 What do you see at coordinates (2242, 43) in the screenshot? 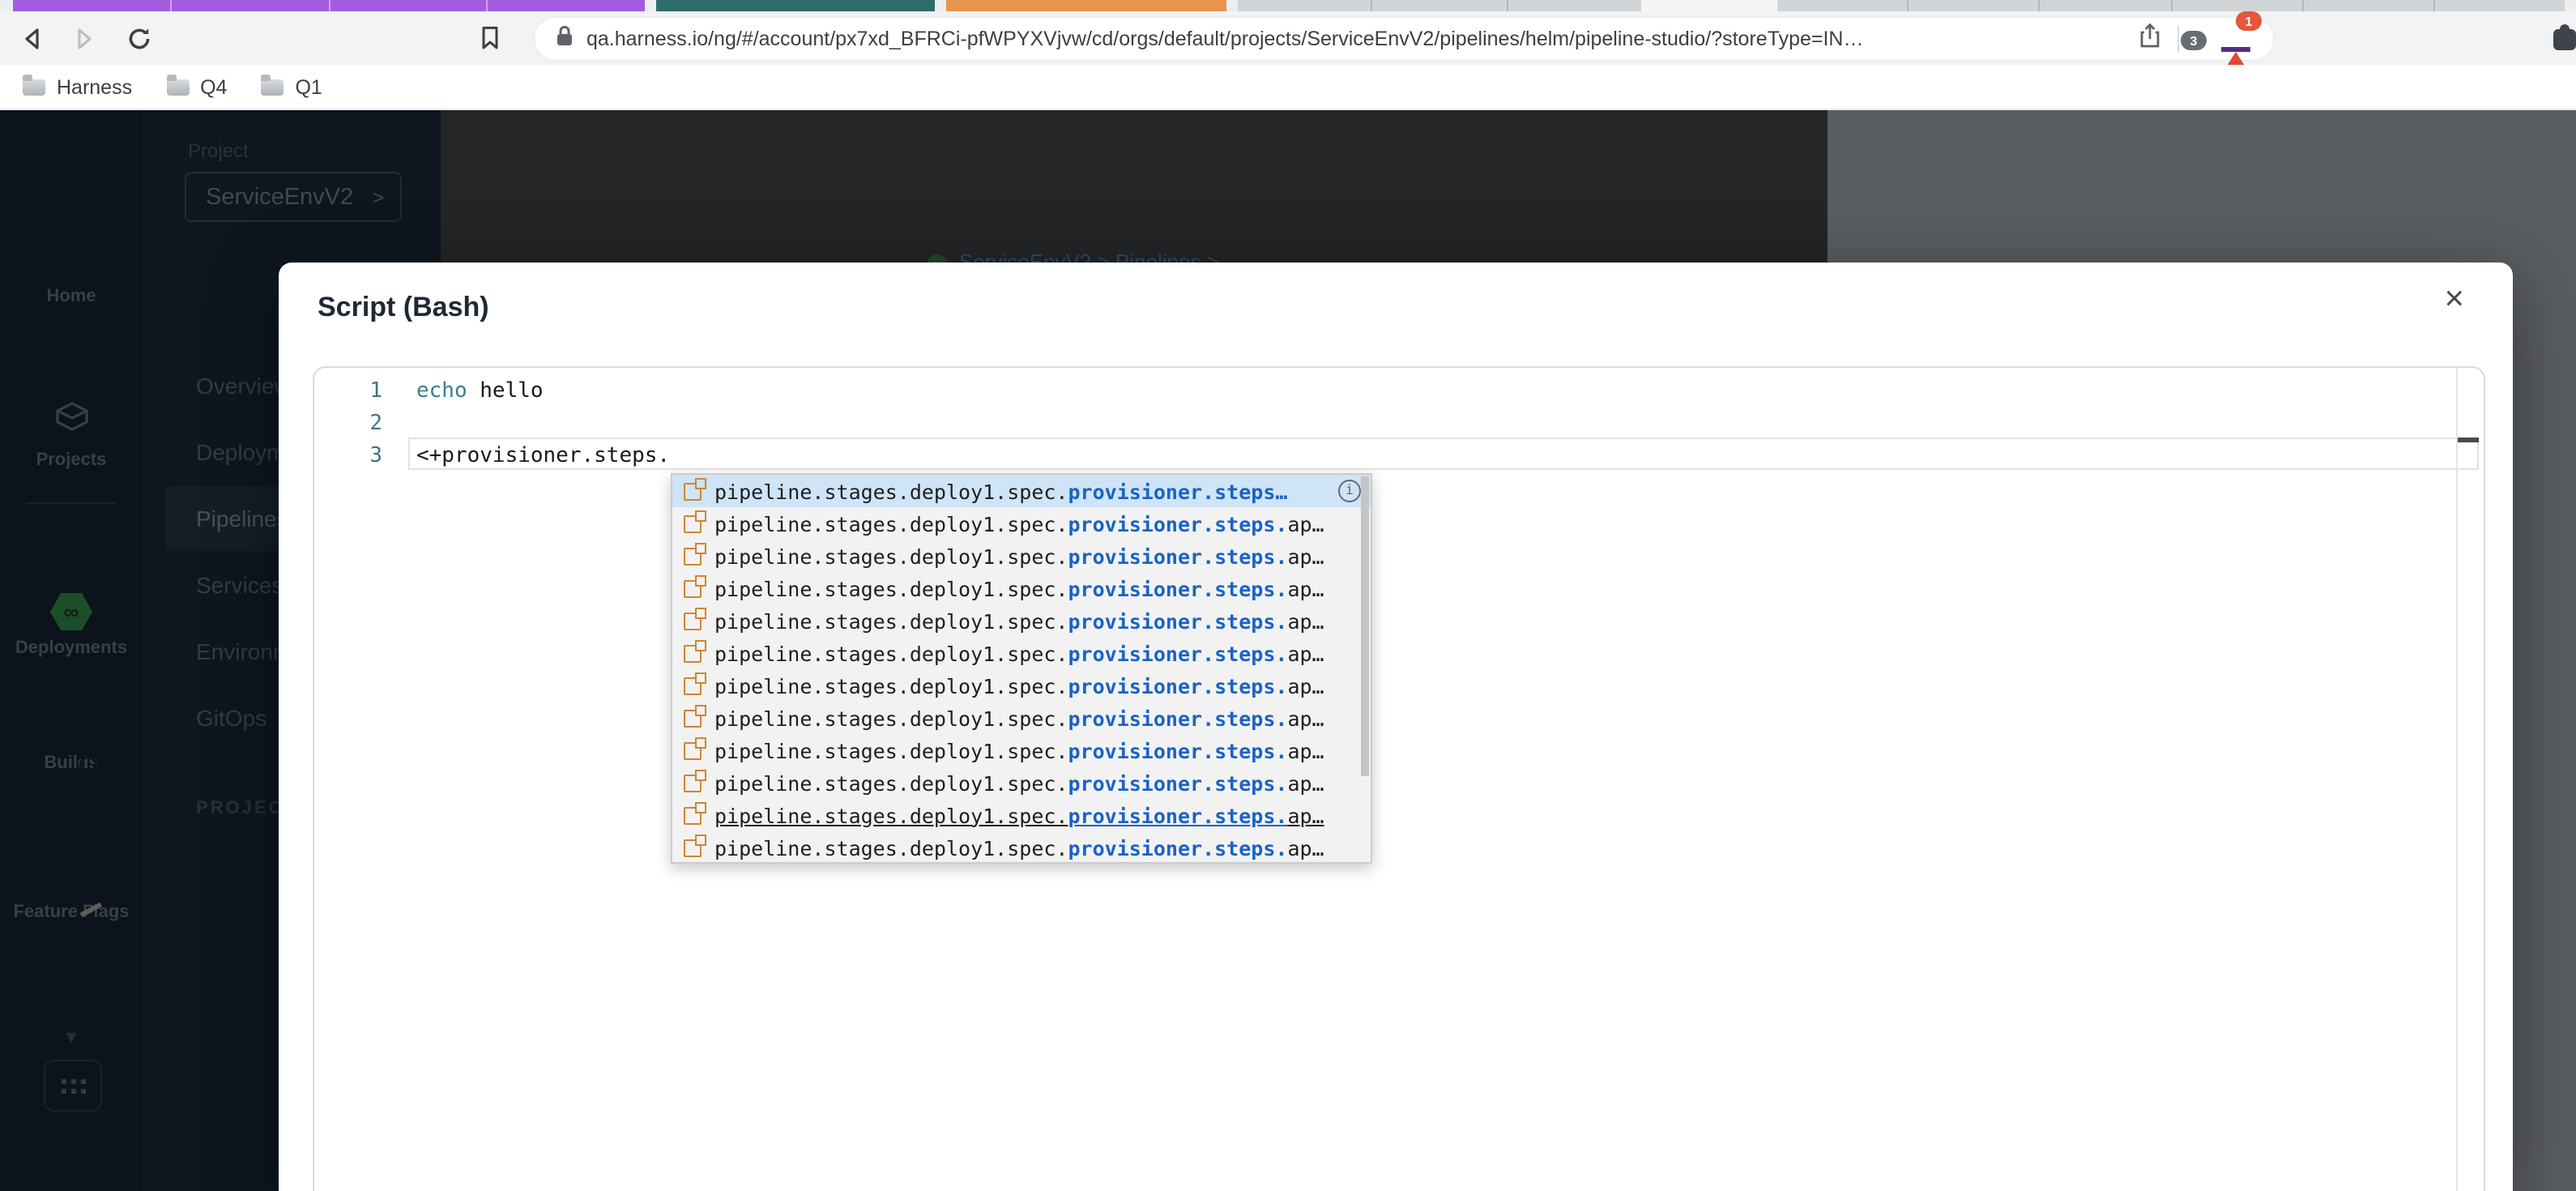
I see `bat-rewards-icon: 1` at bounding box center [2242, 43].